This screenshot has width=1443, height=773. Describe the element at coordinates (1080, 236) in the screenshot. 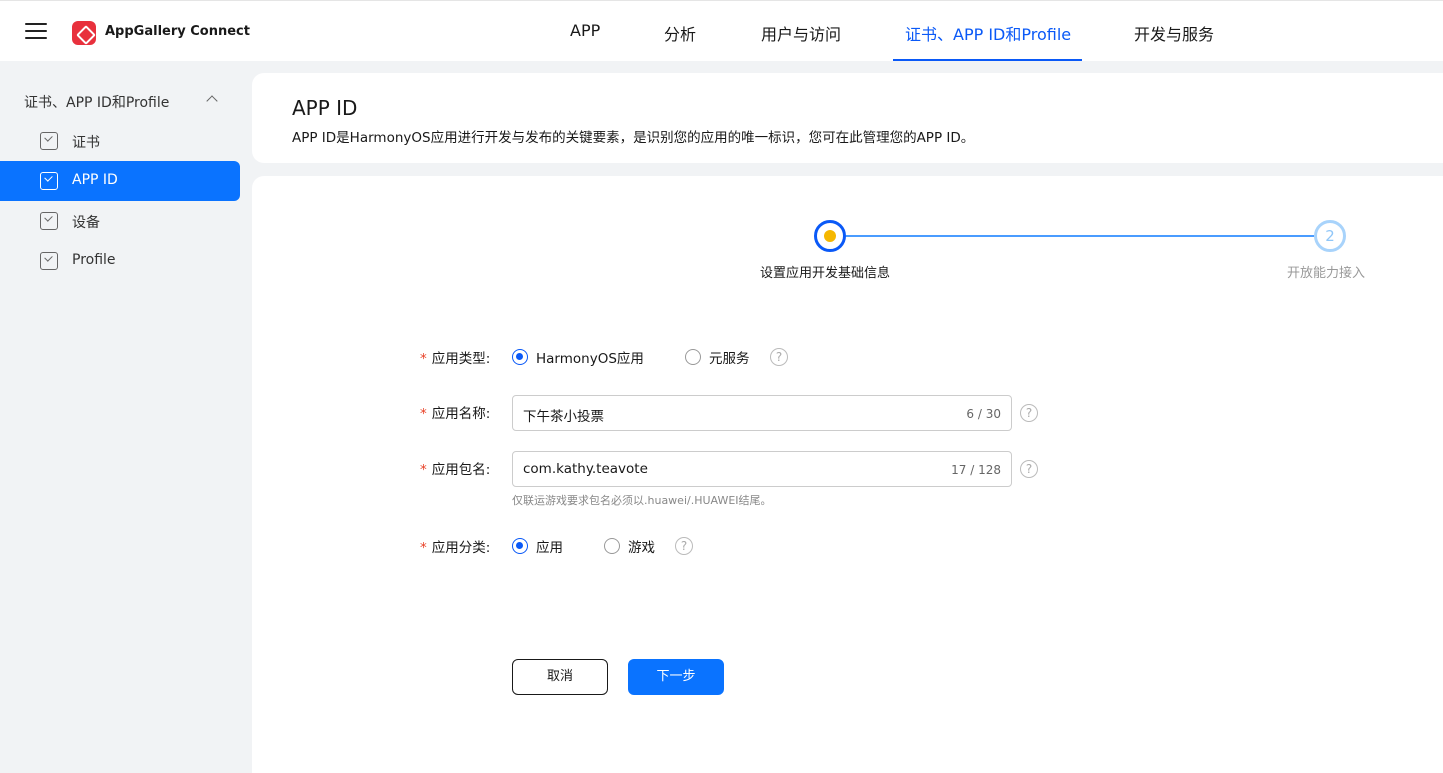

I see `stepper-line` at that location.